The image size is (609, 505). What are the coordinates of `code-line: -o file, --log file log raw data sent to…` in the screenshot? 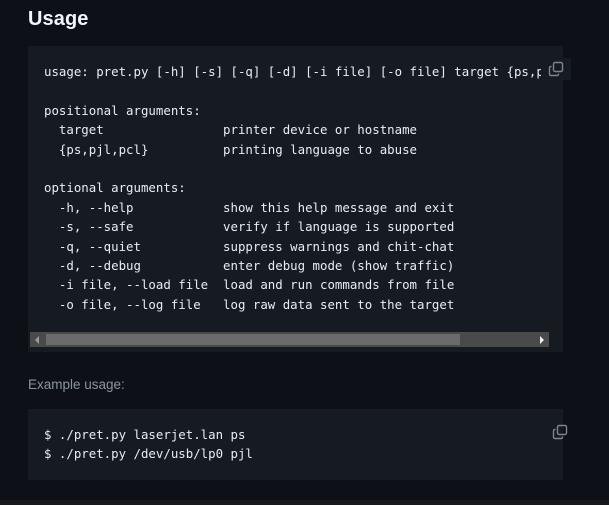 It's located at (249, 304).